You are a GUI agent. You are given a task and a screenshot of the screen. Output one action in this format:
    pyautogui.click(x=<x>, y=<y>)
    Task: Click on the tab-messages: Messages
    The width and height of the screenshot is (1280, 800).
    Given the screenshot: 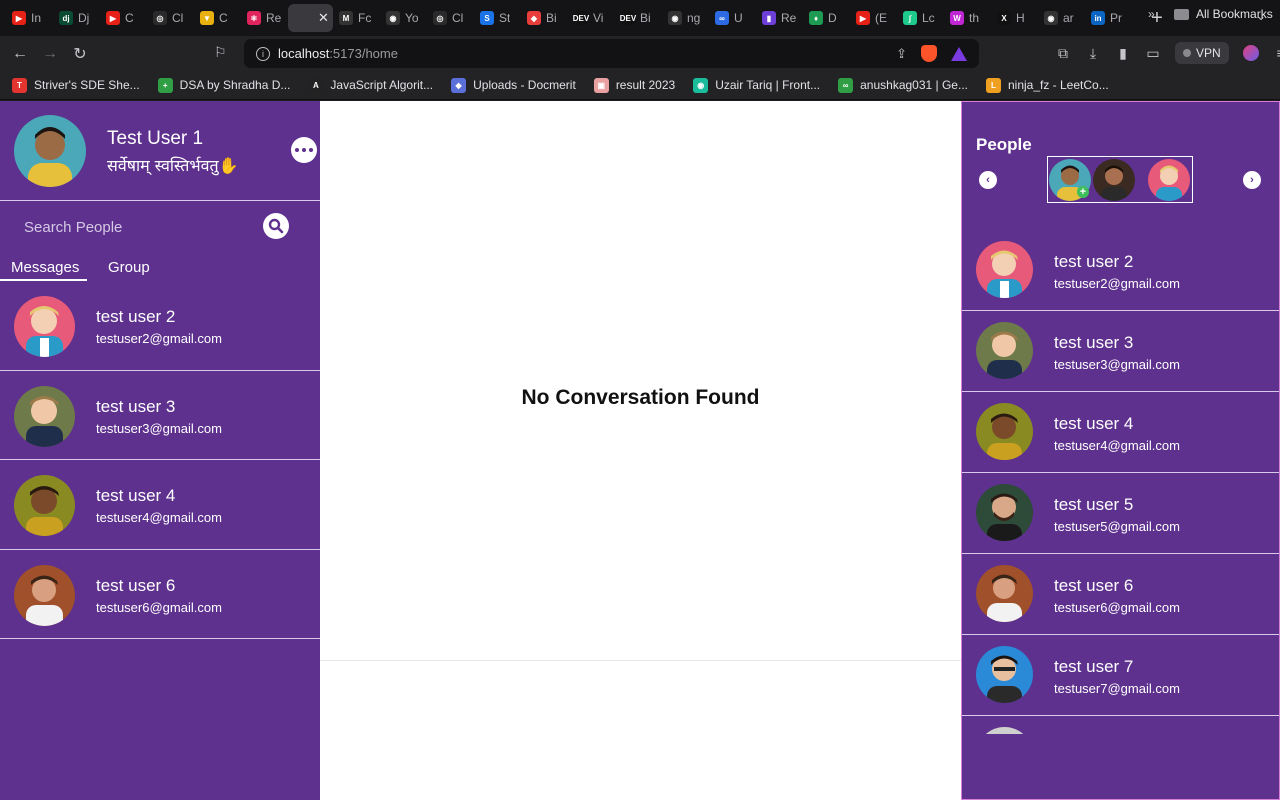 What is the action you would take?
    pyautogui.click(x=45, y=267)
    